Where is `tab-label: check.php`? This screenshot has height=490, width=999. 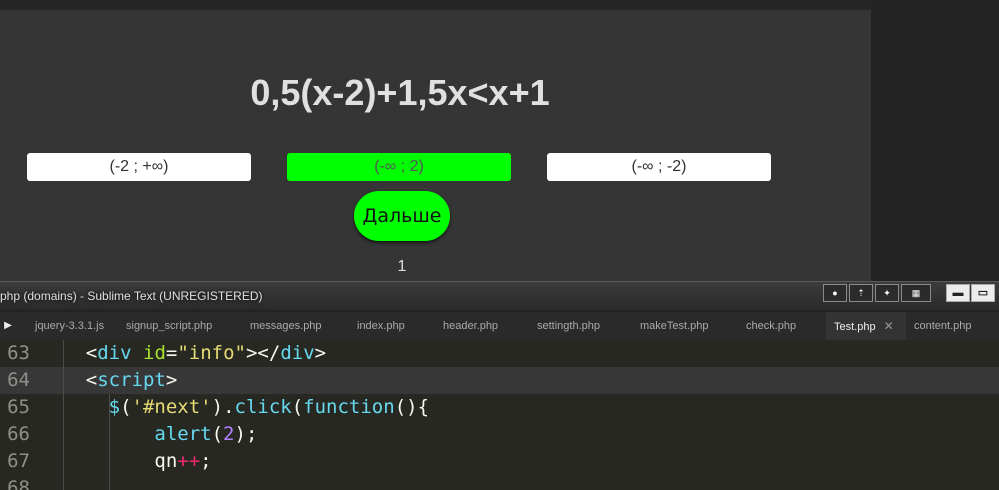 tab-label: check.php is located at coordinates (771, 326).